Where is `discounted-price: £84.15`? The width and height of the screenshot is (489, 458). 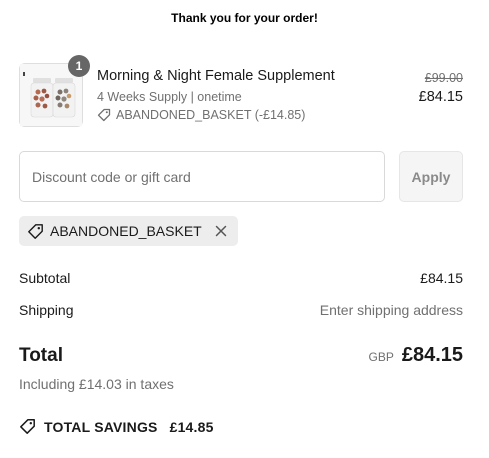 discounted-price: £84.15 is located at coordinates (440, 97).